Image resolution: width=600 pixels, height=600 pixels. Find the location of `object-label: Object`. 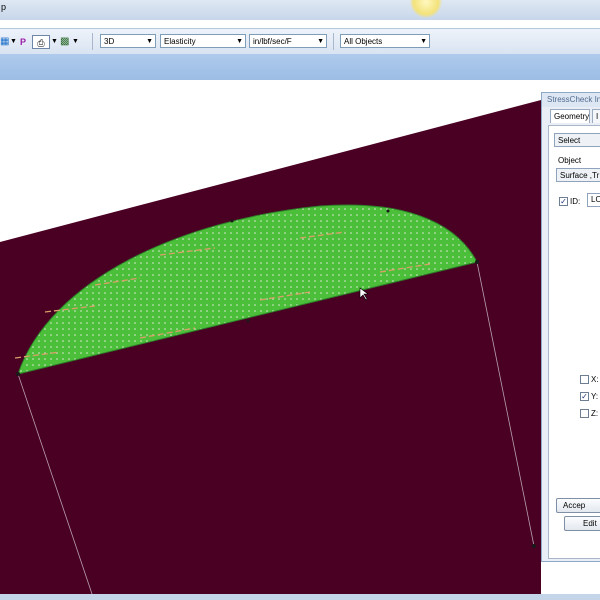

object-label: Object is located at coordinates (570, 160).